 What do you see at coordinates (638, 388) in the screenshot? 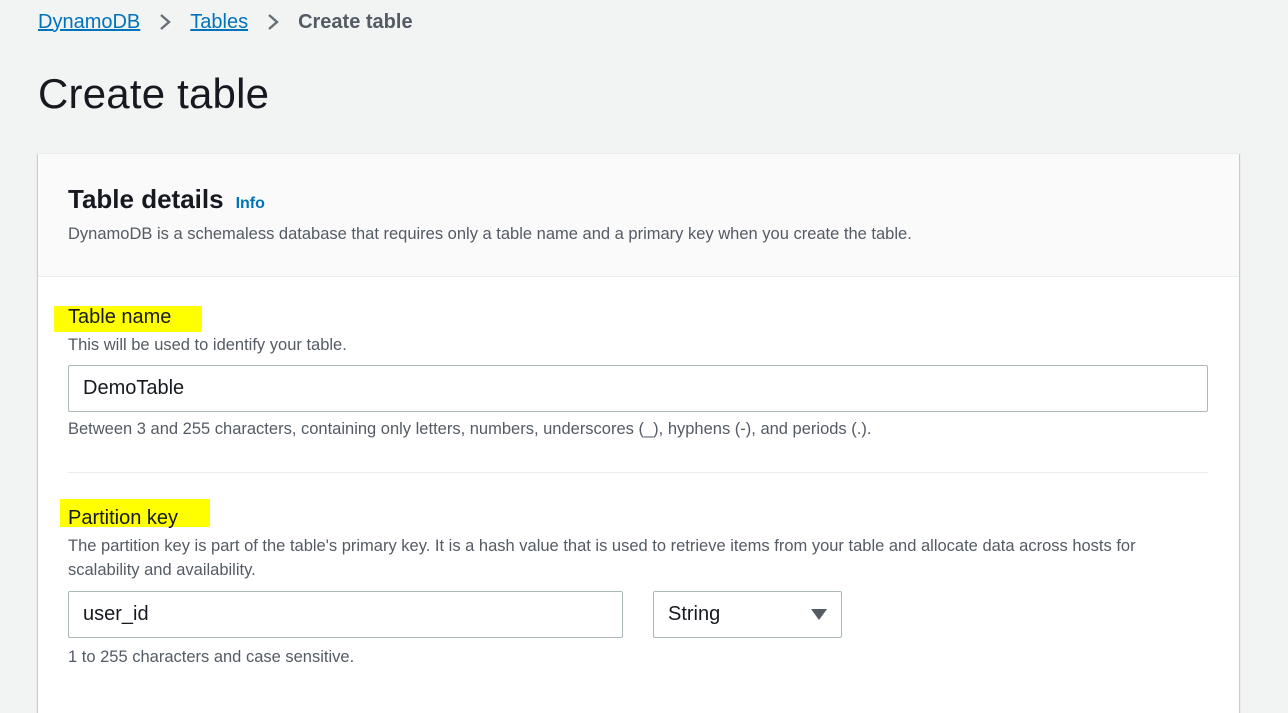
I see `table-name-input: DemoTable` at bounding box center [638, 388].